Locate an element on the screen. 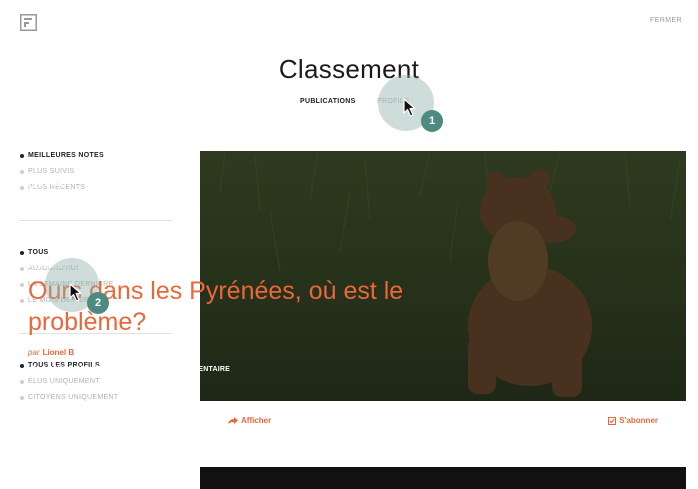  app-logo-icon is located at coordinates (28, 22).